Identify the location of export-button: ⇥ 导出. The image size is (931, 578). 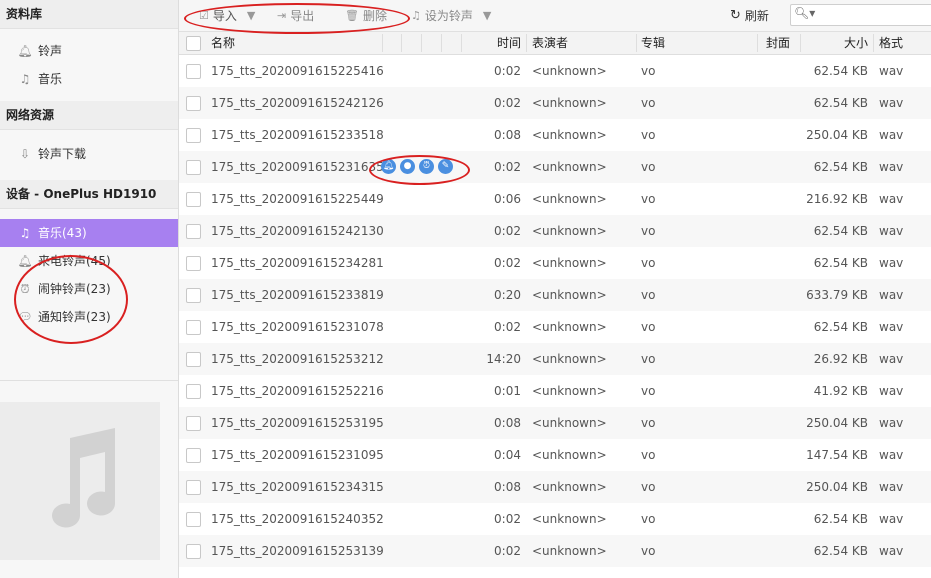
(295, 16).